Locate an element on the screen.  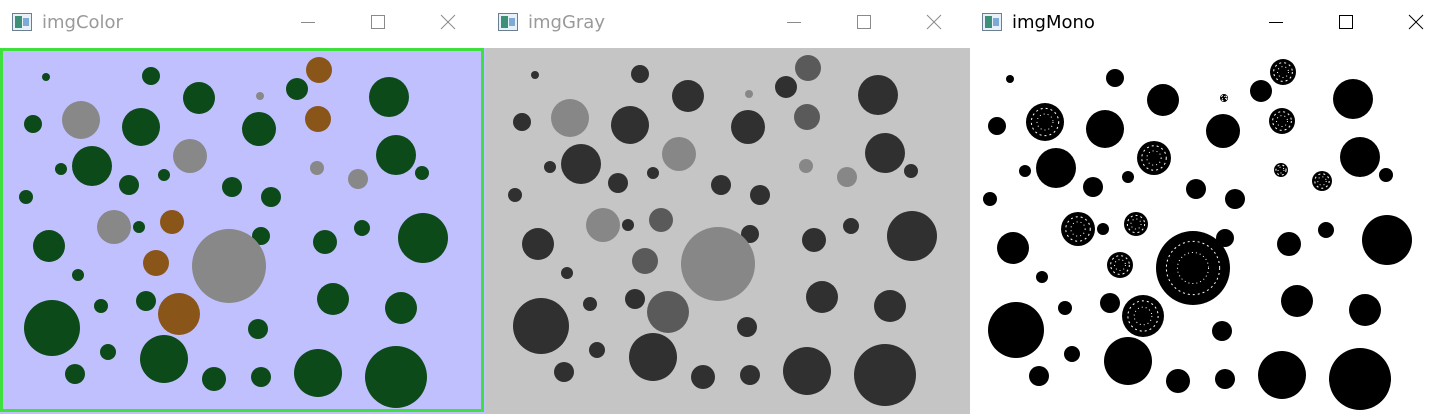
window-title: imgMono is located at coordinates (1053, 22).